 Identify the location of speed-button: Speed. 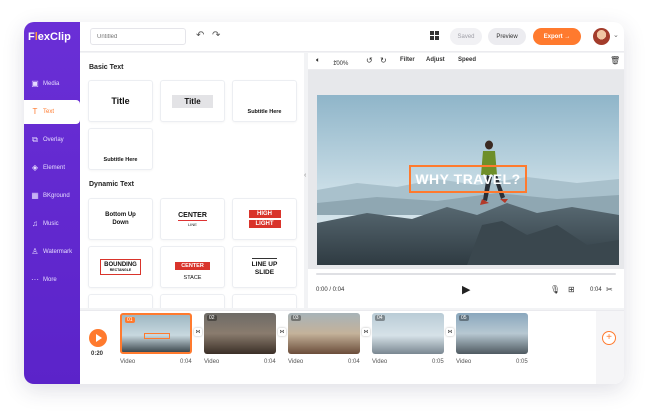
(467, 60).